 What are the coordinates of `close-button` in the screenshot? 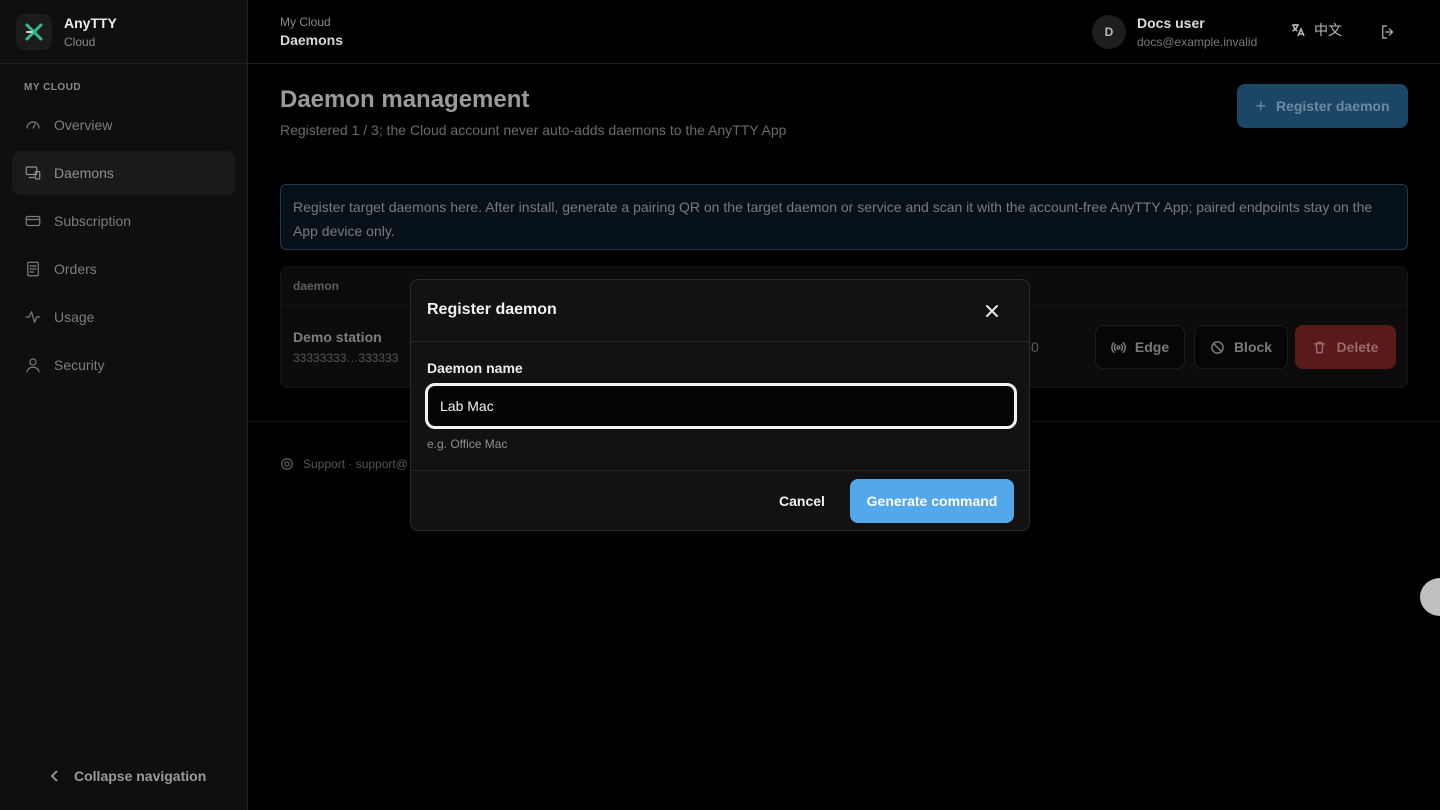 It's located at (992, 311).